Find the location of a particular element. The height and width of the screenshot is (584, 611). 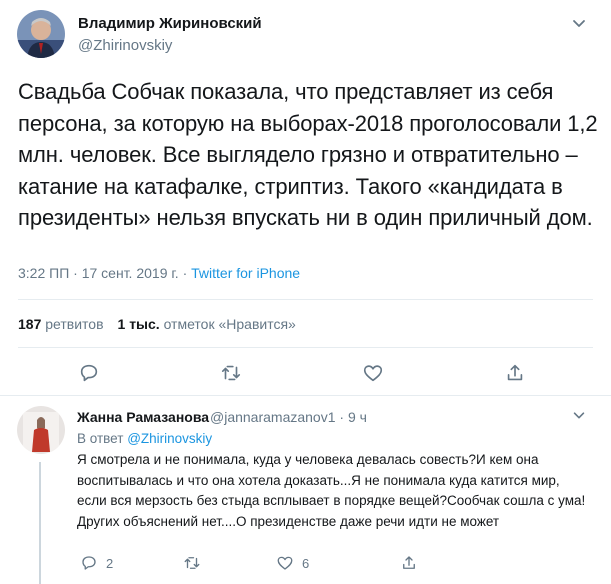

reply-time: 9 ч is located at coordinates (357, 417).